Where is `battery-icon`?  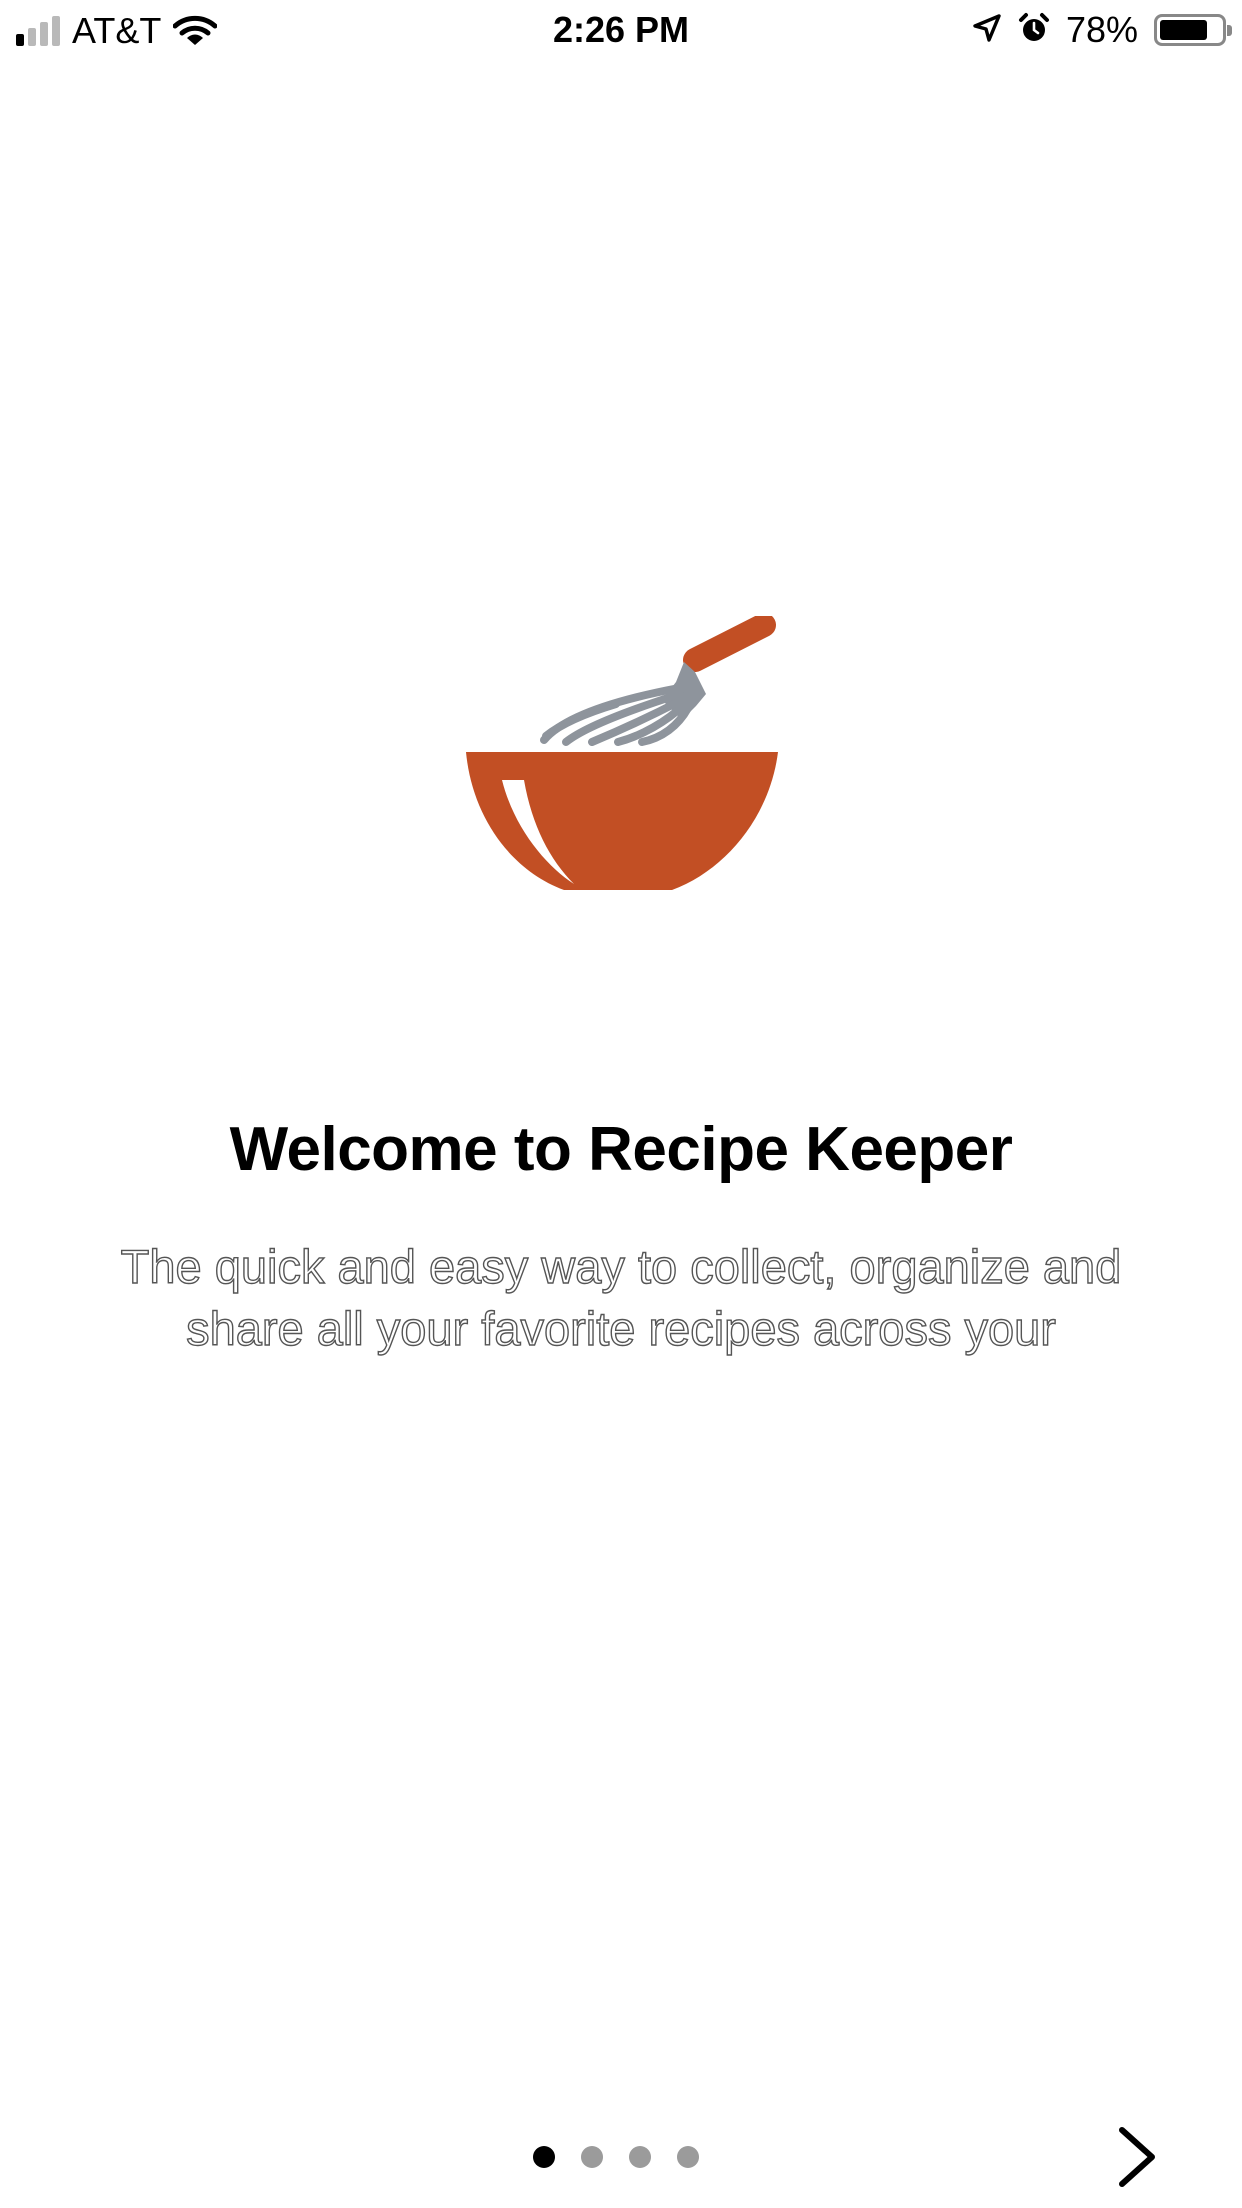
battery-icon is located at coordinates (1193, 30).